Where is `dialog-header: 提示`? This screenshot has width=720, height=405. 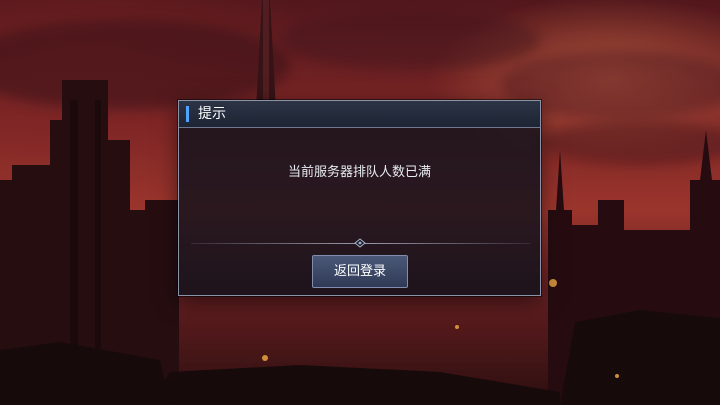 dialog-header: 提示 is located at coordinates (359, 114).